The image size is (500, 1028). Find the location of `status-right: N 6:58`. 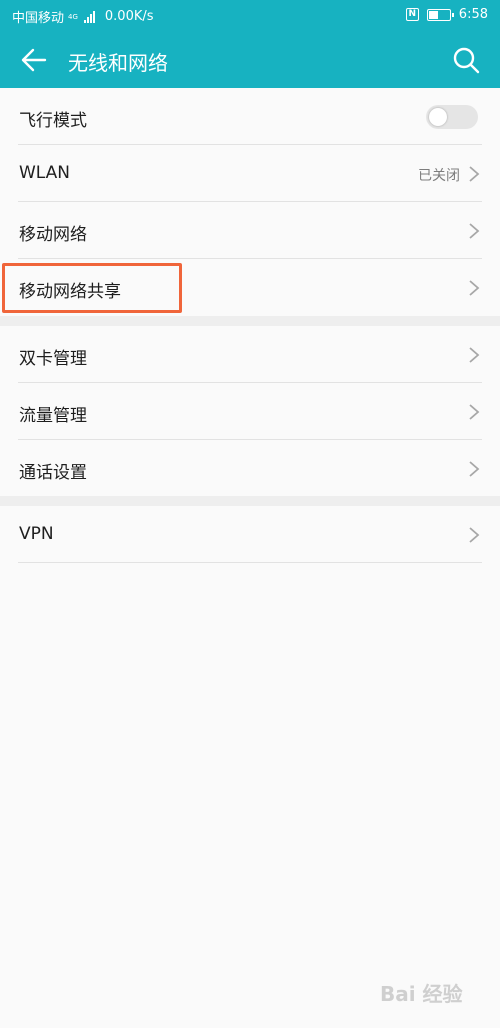

status-right: N 6:58 is located at coordinates (446, 14).